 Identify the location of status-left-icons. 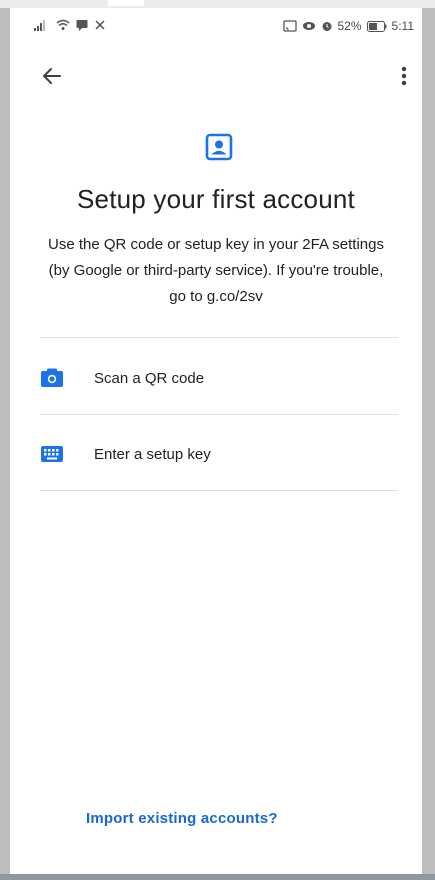
(70, 25).